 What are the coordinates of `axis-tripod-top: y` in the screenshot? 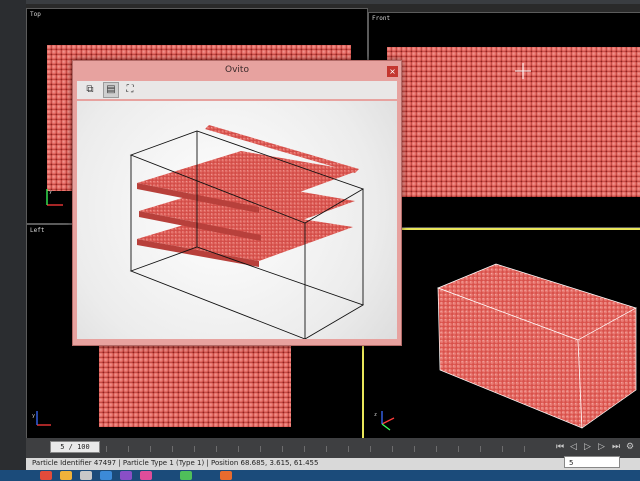 It's located at (54, 197).